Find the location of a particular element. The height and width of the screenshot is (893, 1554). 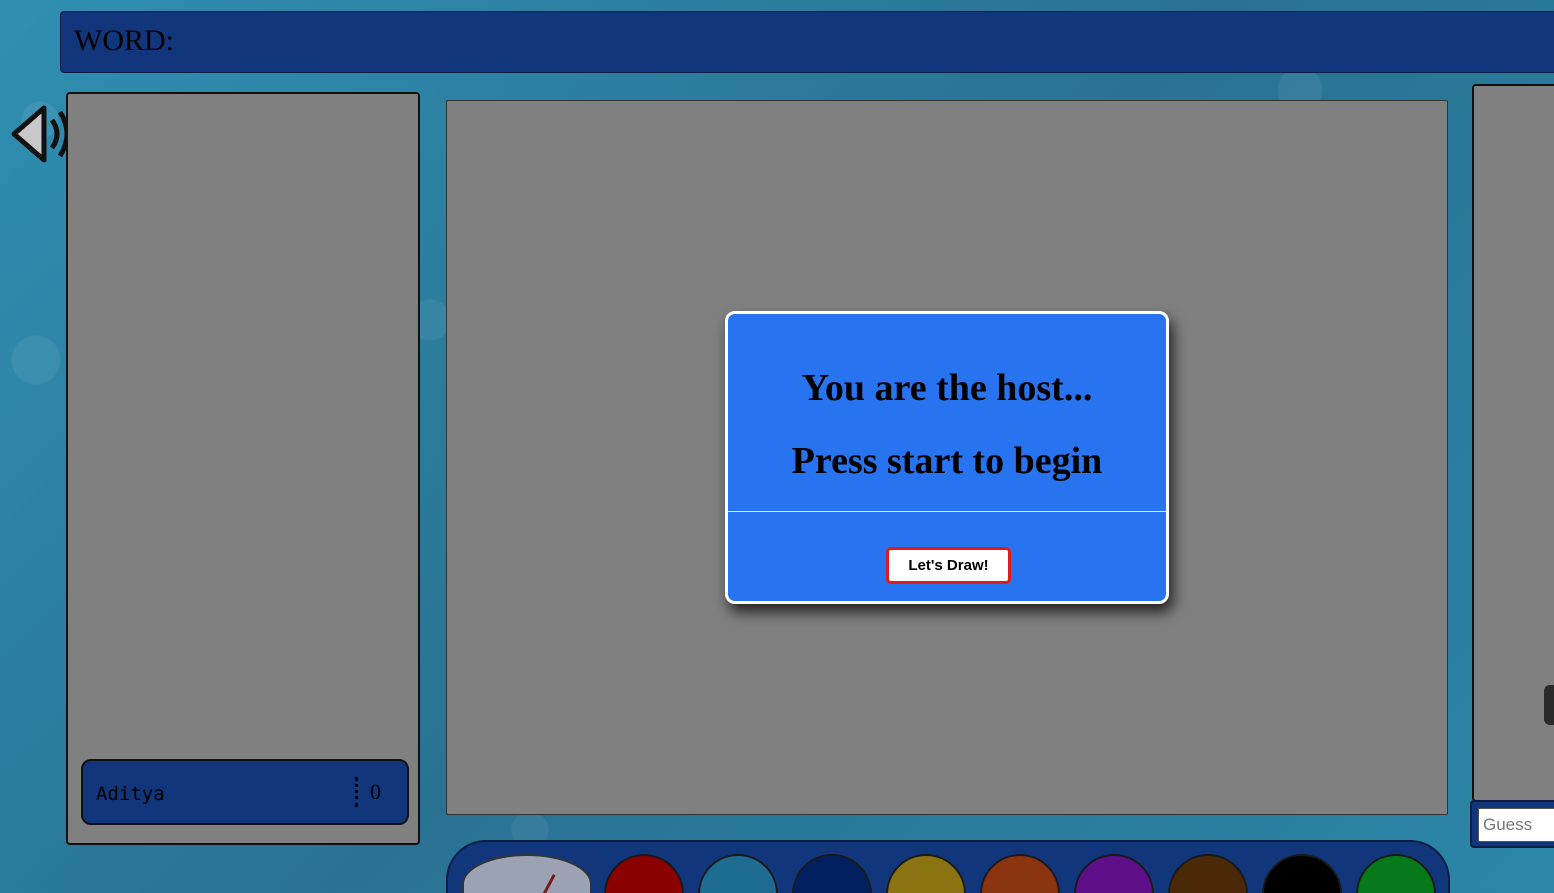

color-swatch-teal is located at coordinates (738, 873).